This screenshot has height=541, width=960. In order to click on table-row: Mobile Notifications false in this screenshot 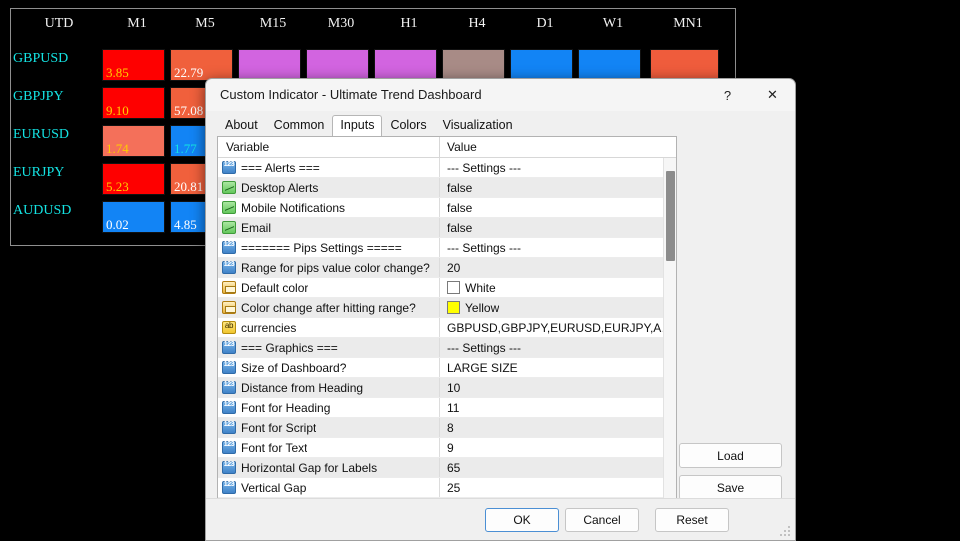, I will do `click(447, 208)`.